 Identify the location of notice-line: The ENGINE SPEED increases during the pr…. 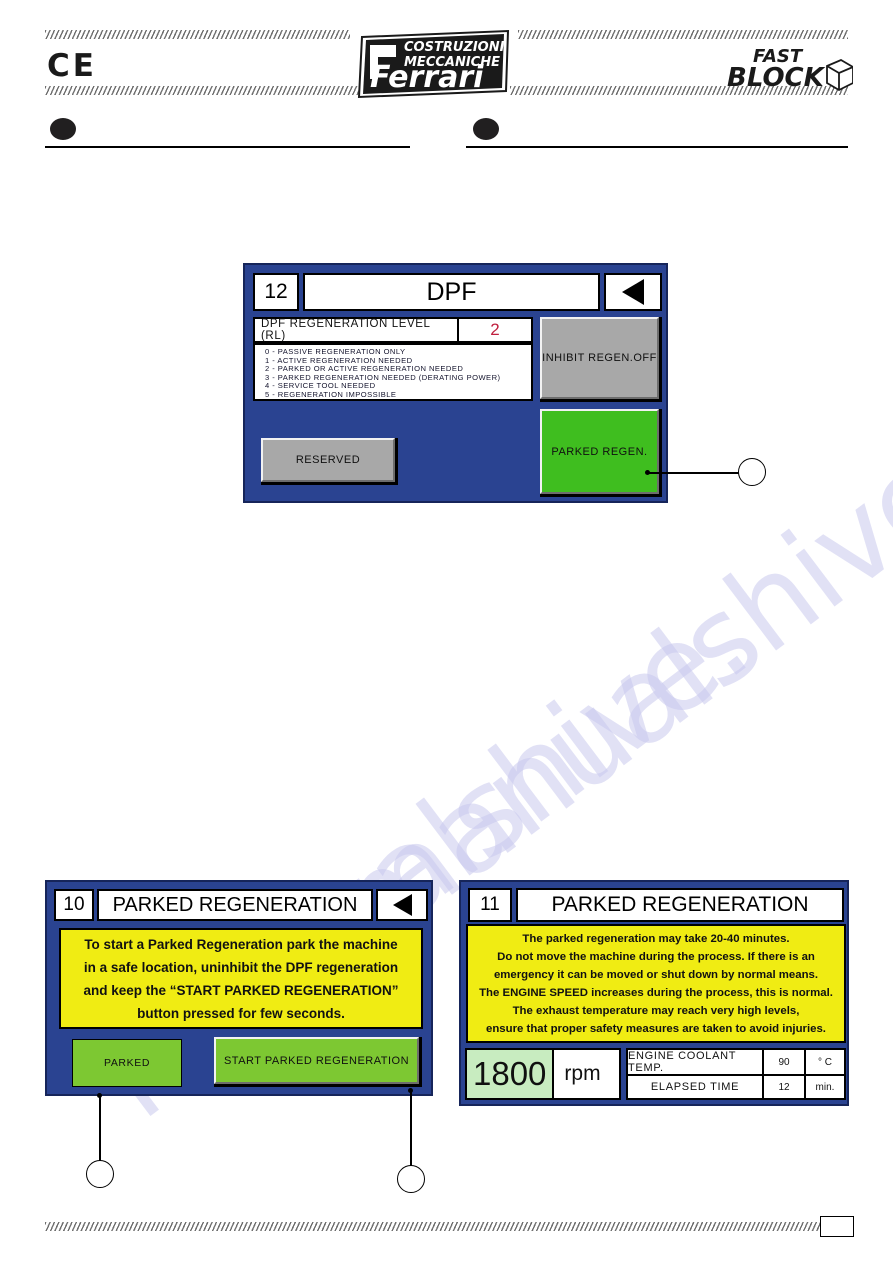
(656, 992).